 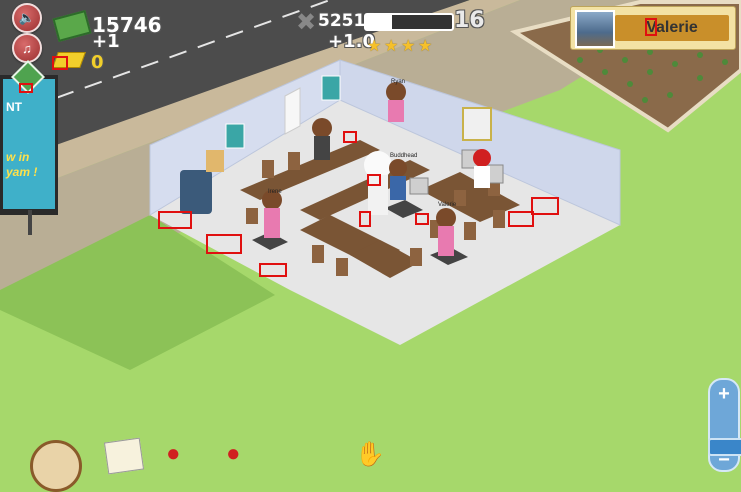 I want to click on coins-gain: +1, so click(x=106, y=41).